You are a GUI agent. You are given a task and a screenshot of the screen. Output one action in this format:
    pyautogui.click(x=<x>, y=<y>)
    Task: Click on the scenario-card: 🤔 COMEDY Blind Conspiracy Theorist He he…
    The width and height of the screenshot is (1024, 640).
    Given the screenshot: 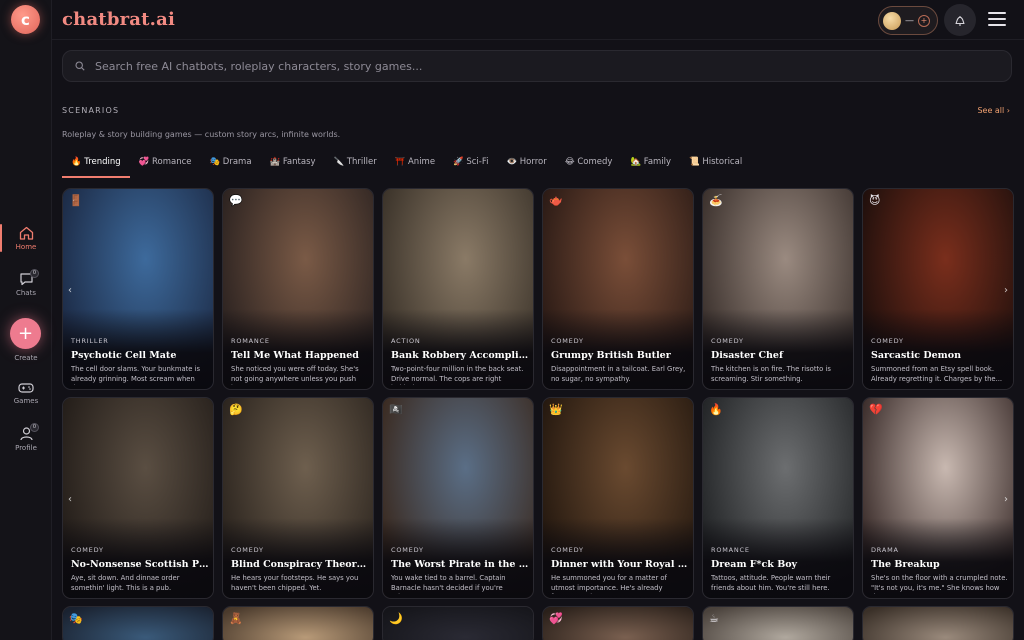 What is the action you would take?
    pyautogui.click(x=298, y=498)
    